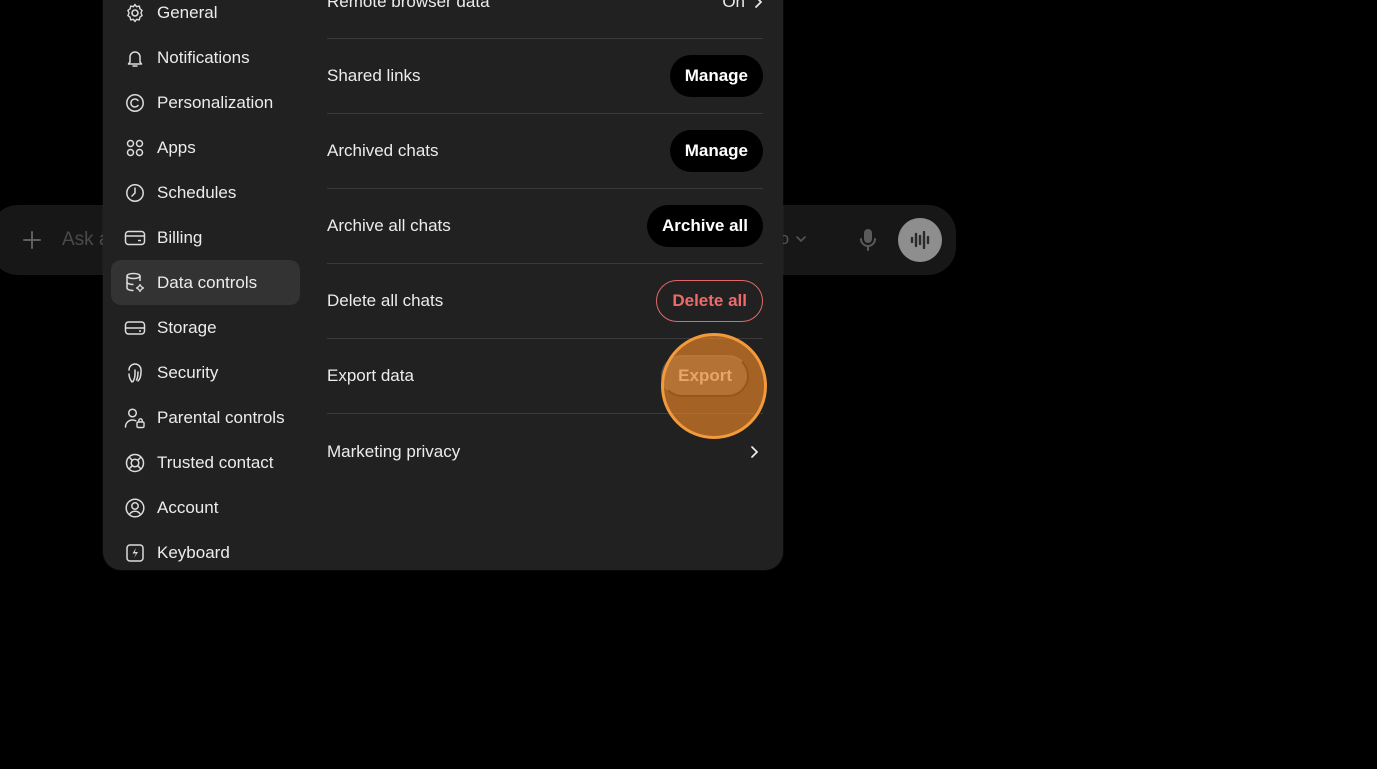  What do you see at coordinates (716, 76) in the screenshot?
I see `manage-shared-links-button: Manage` at bounding box center [716, 76].